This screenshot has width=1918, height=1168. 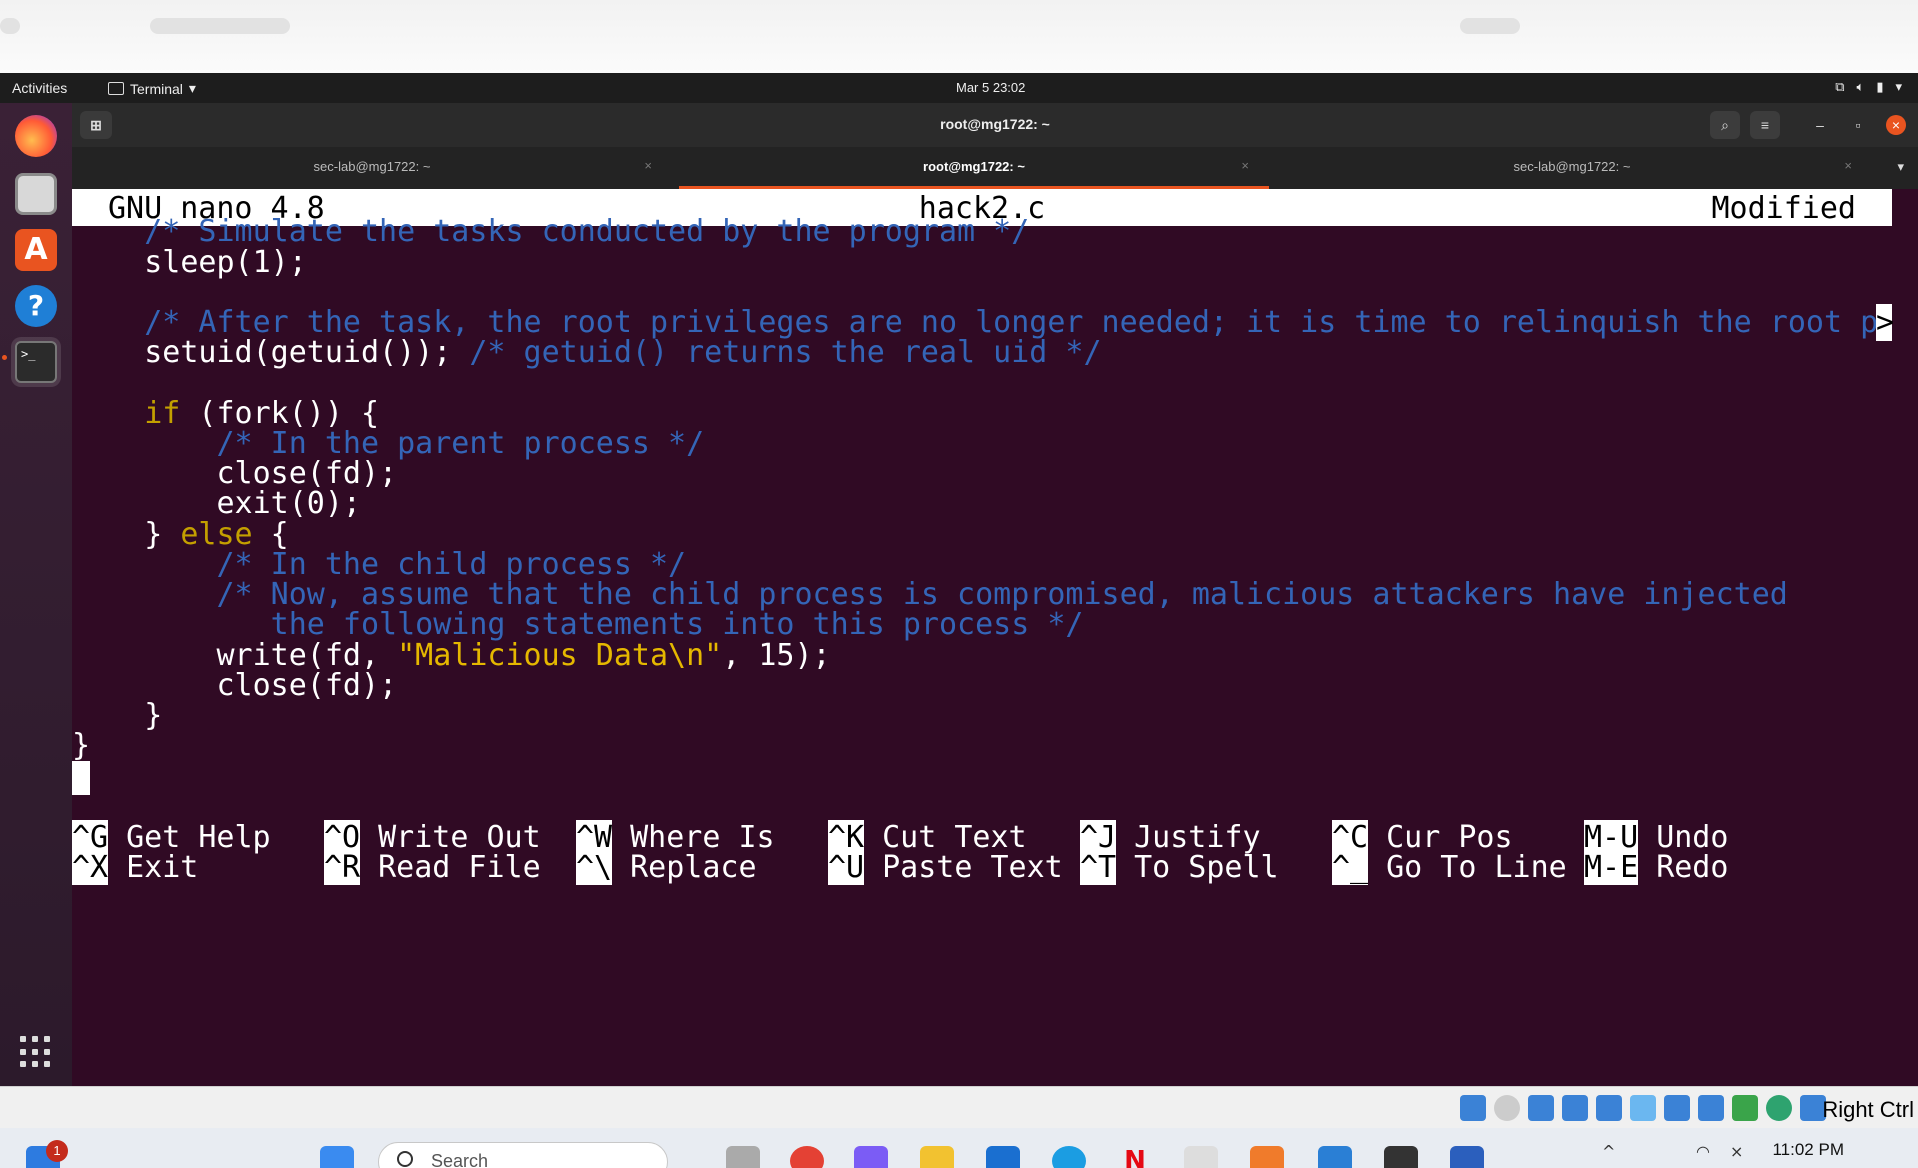 I want to click on activities-button: Activities, so click(x=39, y=88).